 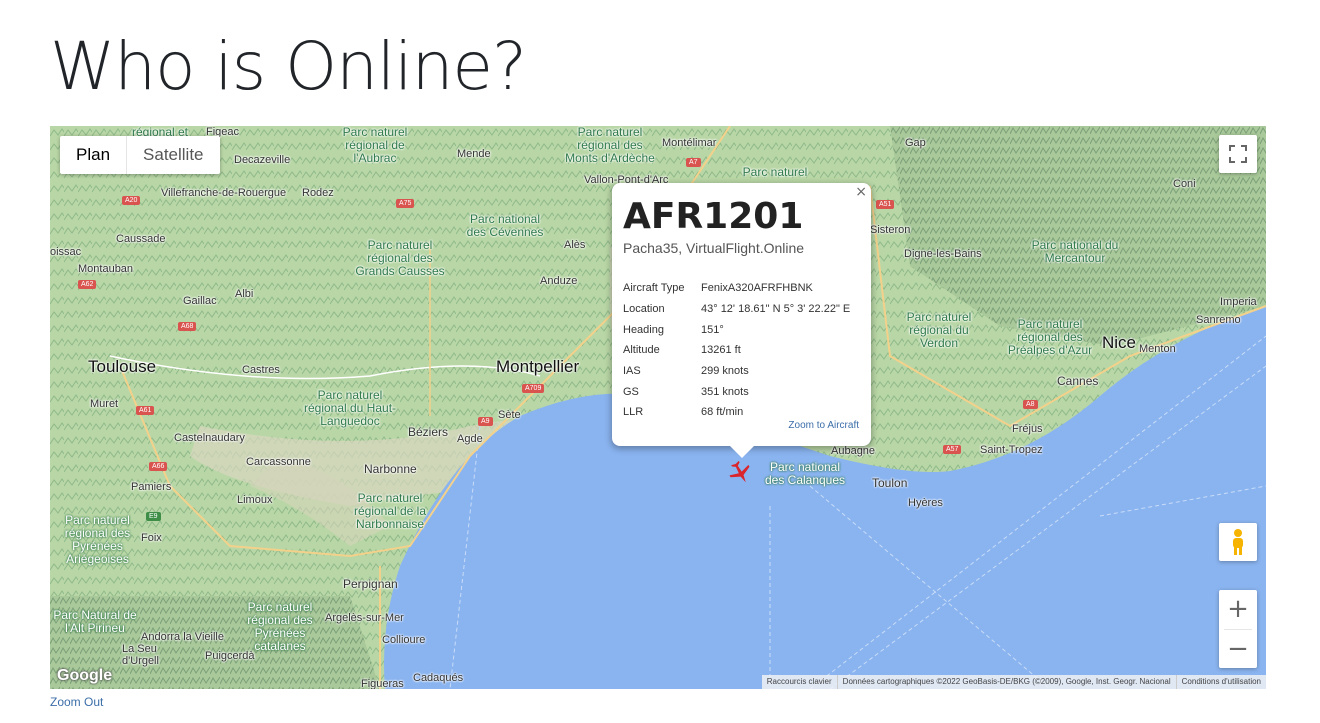 What do you see at coordinates (533, 388) in the screenshot?
I see `road-shield-a709: A709` at bounding box center [533, 388].